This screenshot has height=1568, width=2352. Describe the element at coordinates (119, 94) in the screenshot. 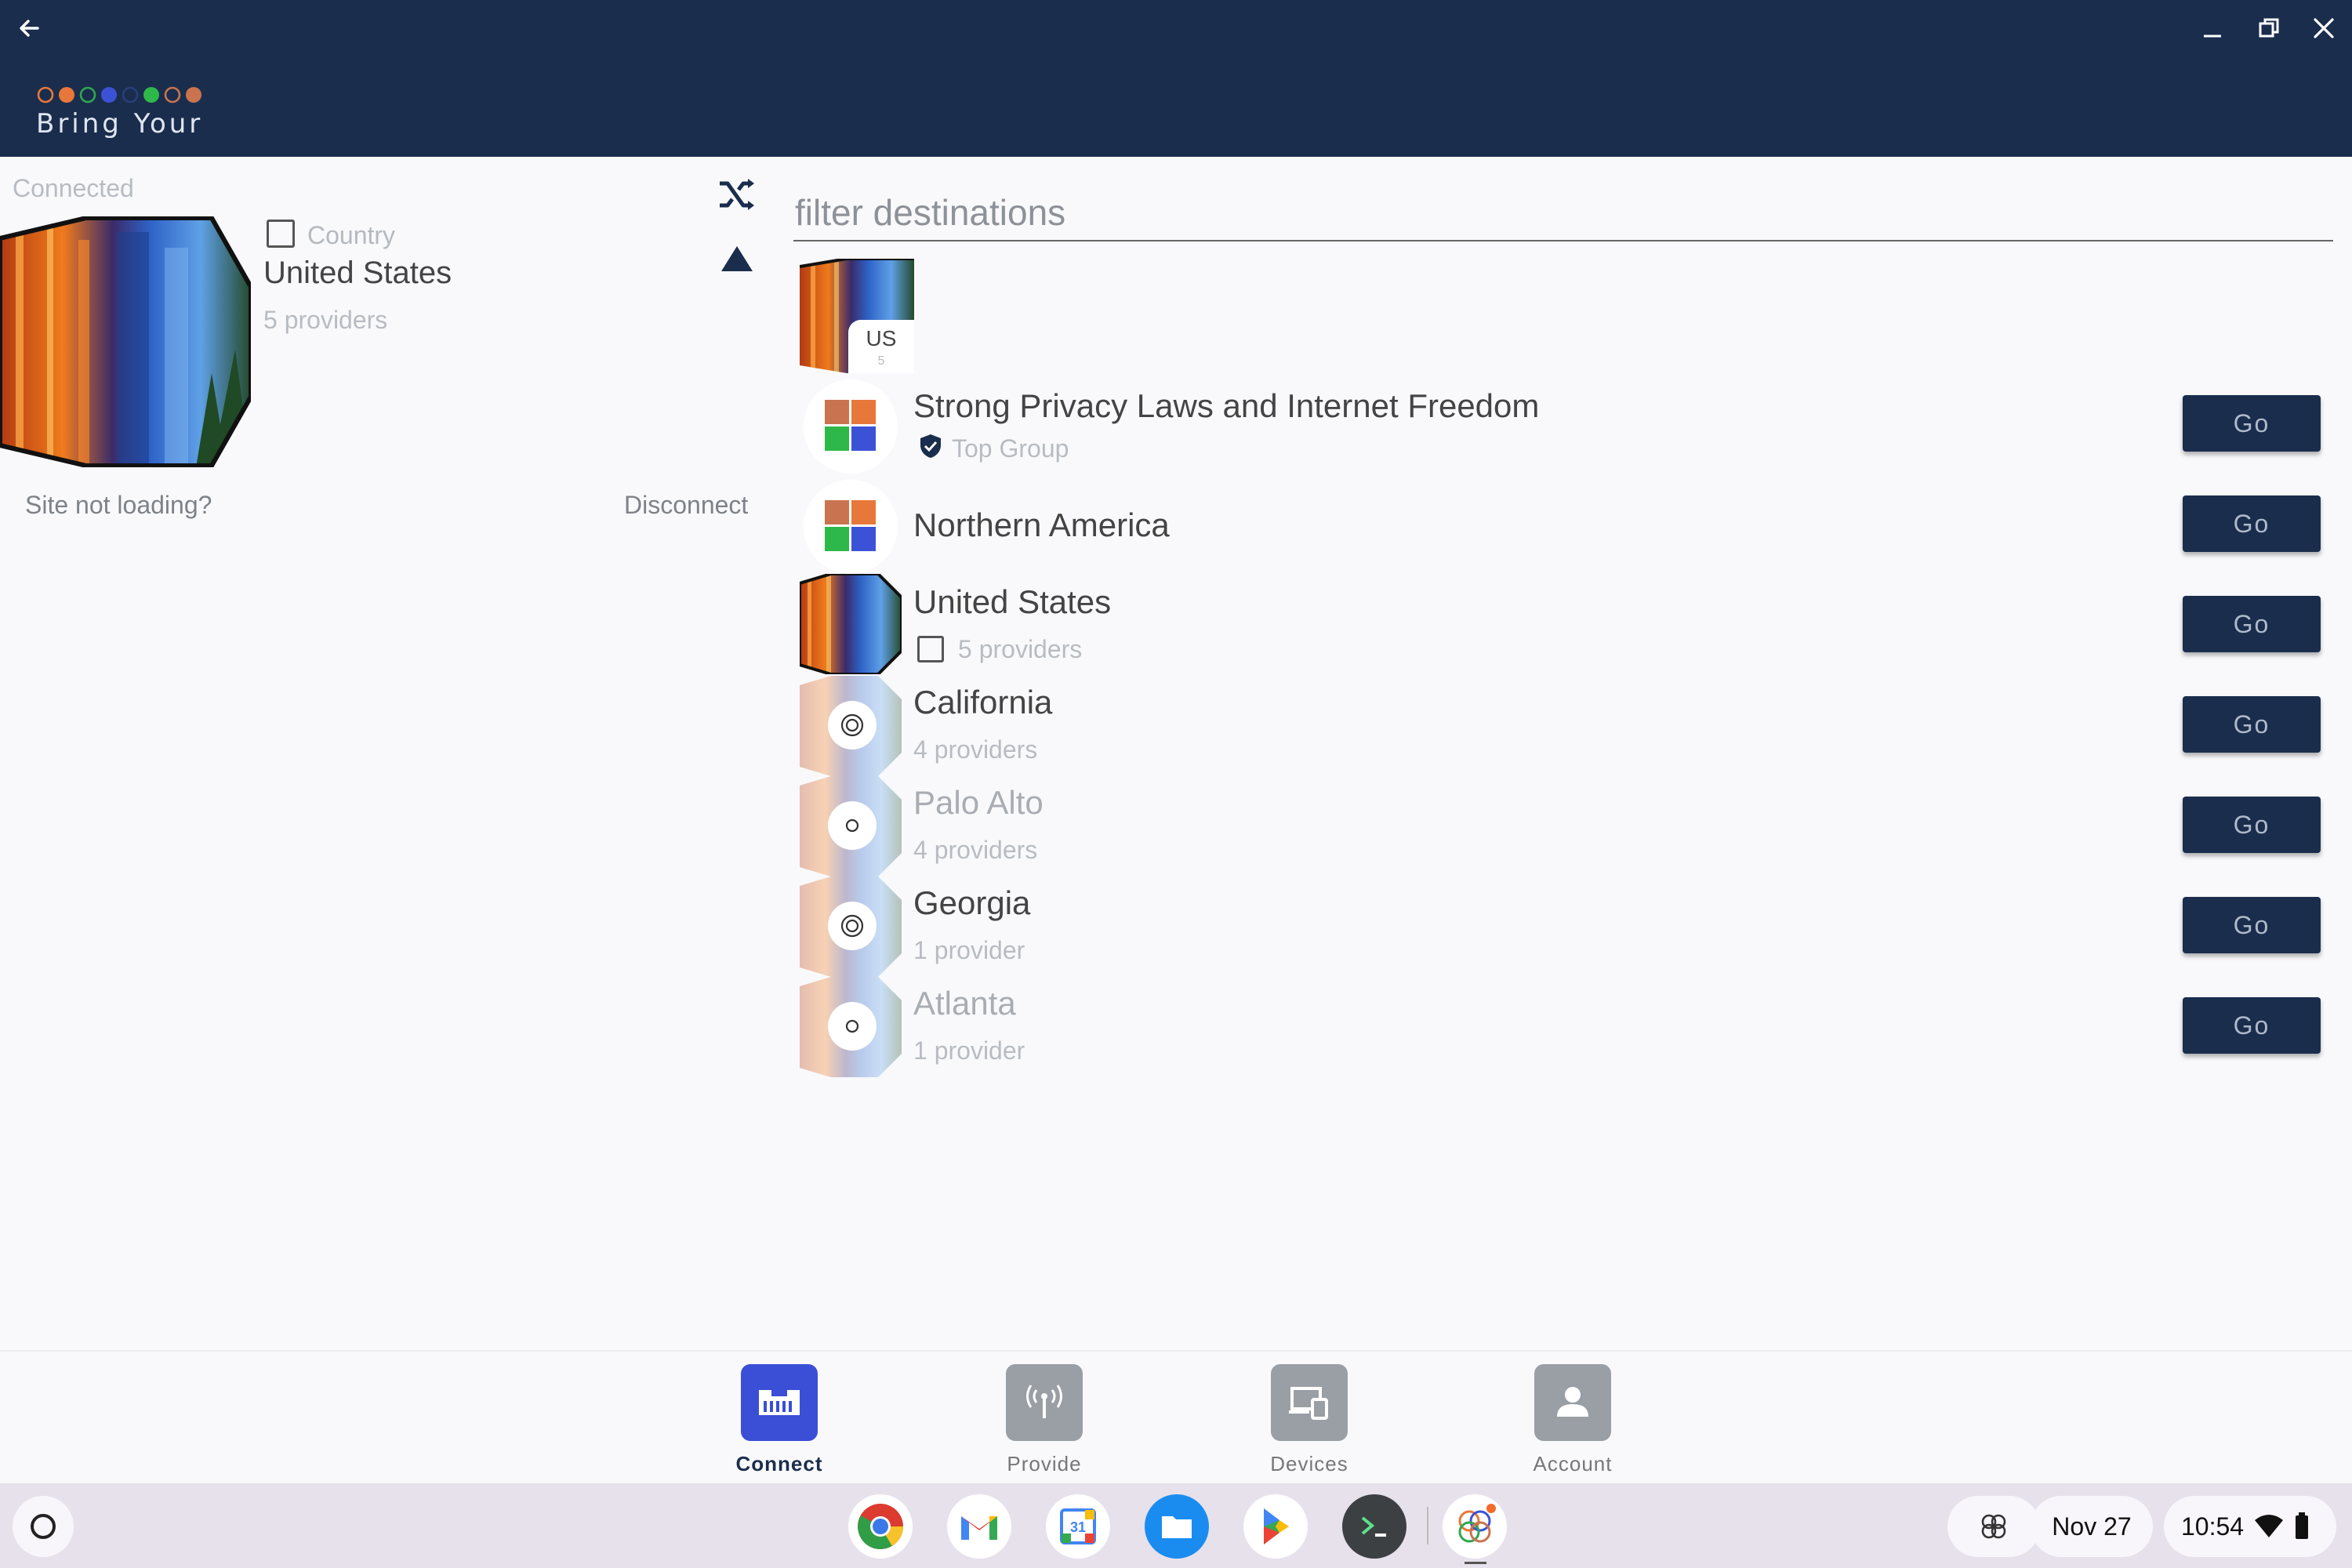

I see `logo-dots` at that location.